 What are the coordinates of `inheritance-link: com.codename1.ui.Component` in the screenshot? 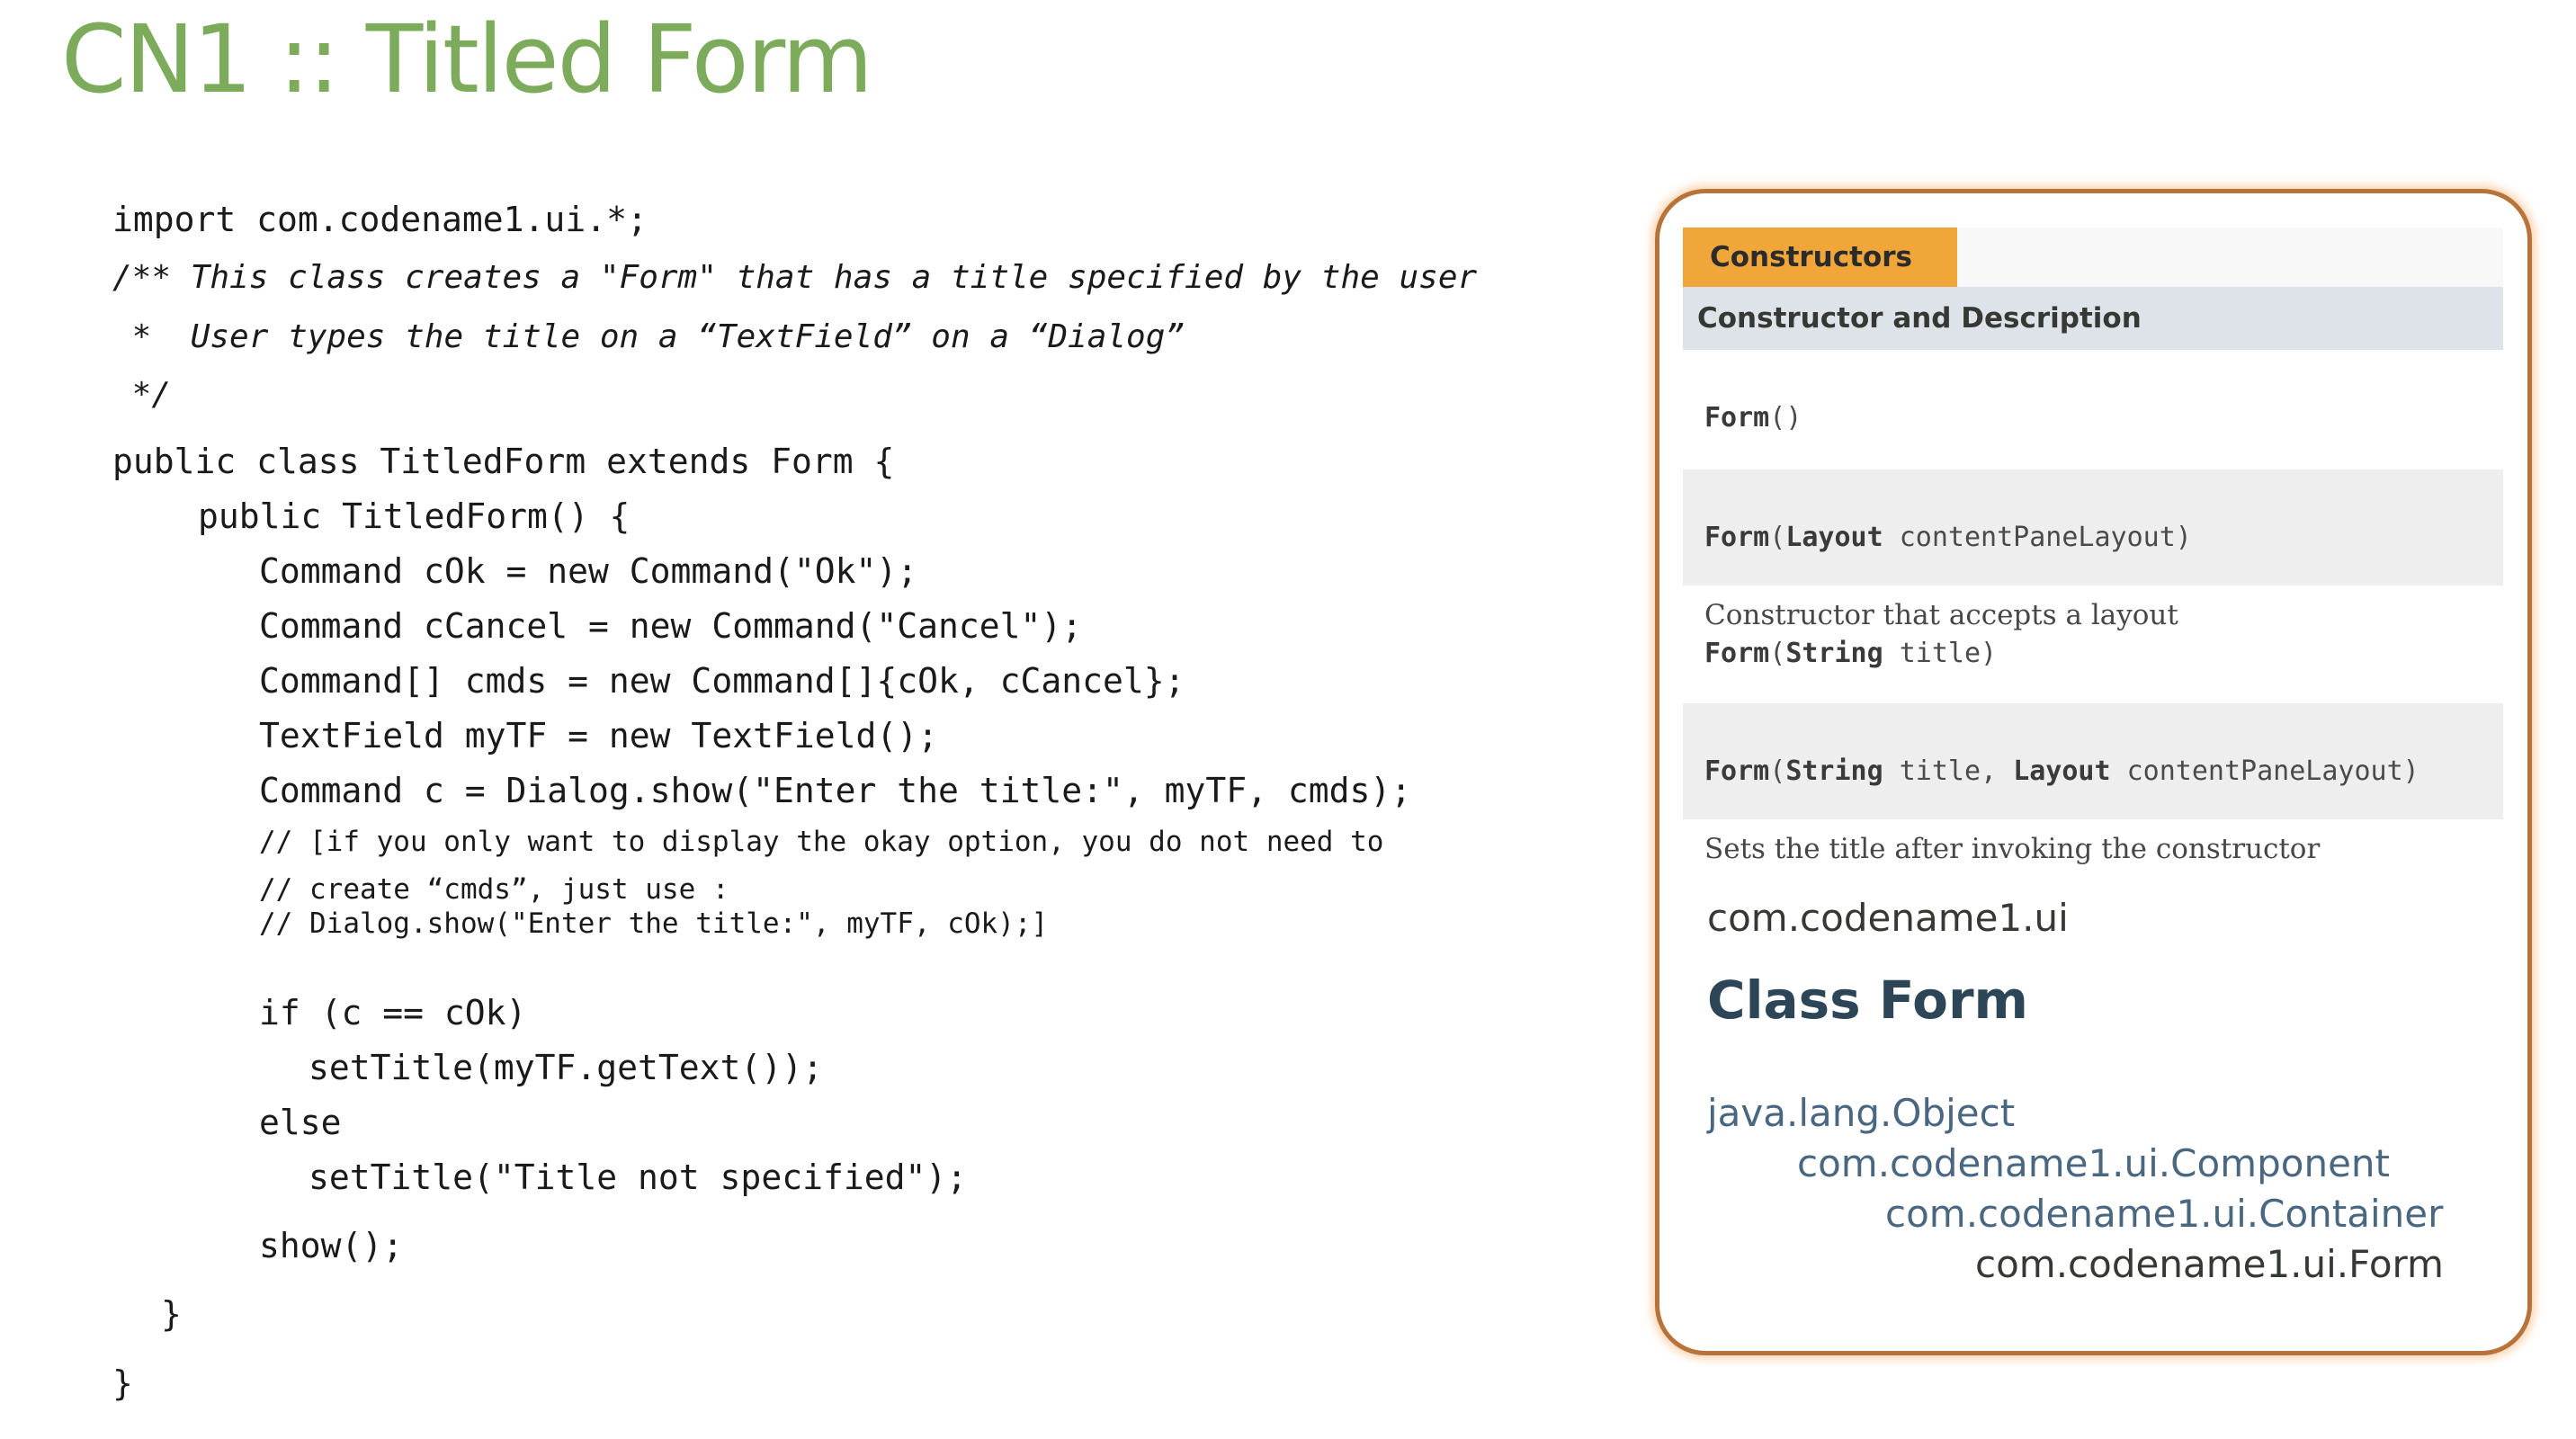 It's located at (2093, 1164).